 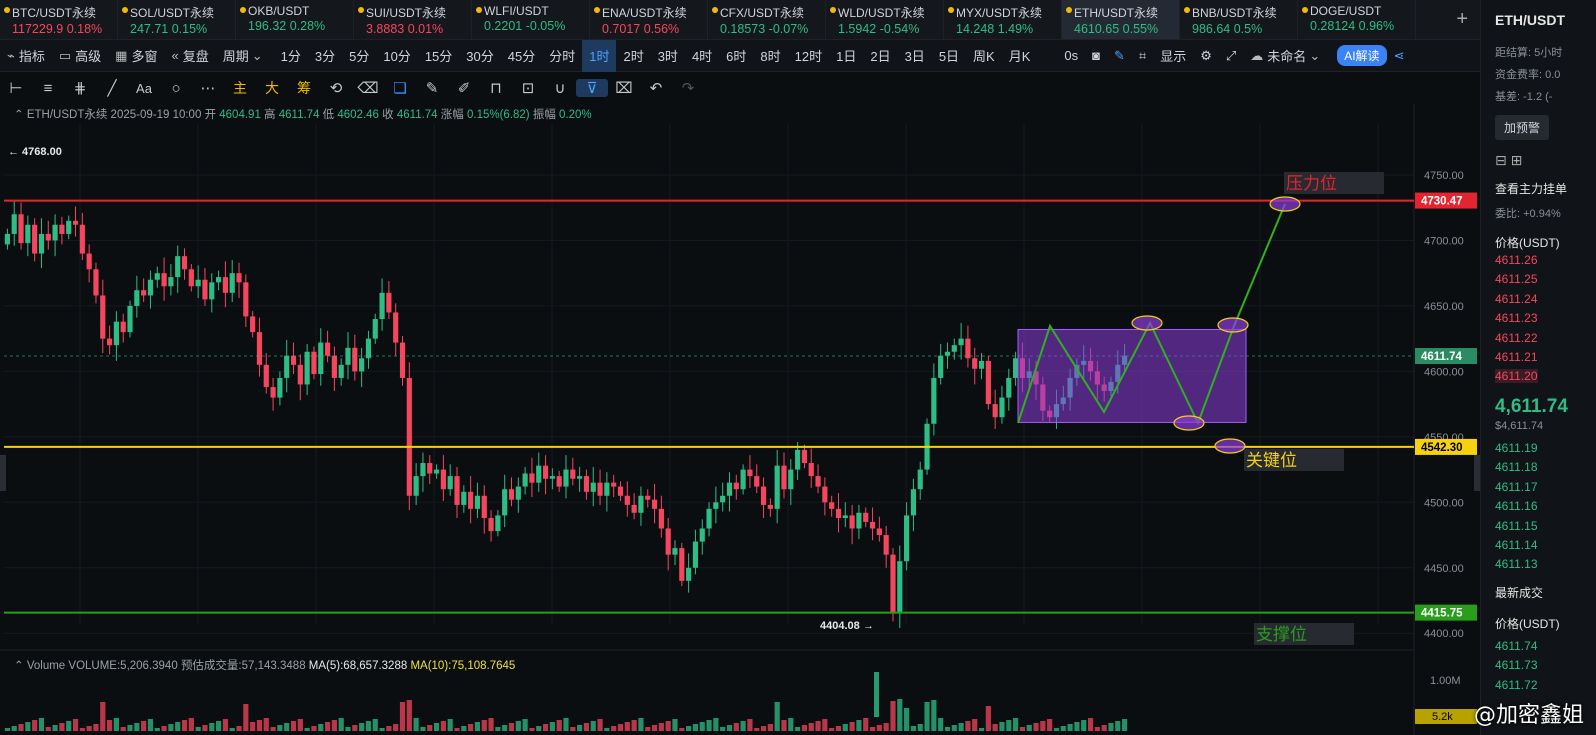 What do you see at coordinates (438, 56) in the screenshot?
I see `interval-4: 15分` at bounding box center [438, 56].